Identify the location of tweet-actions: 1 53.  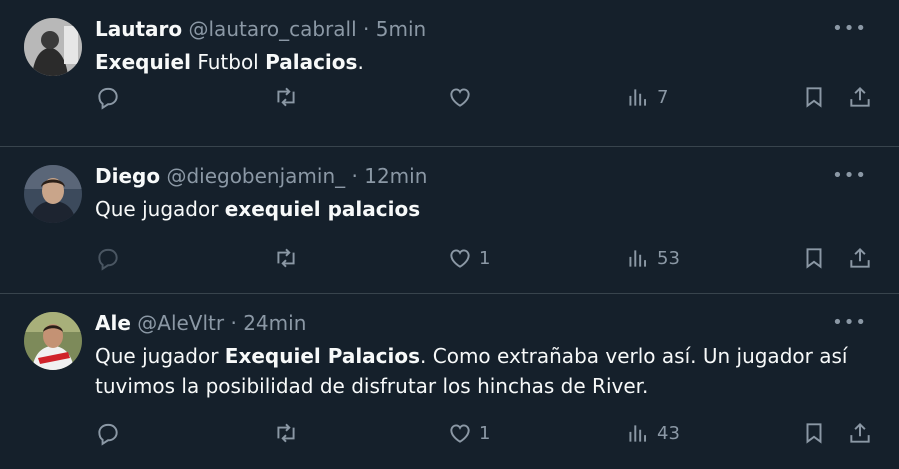
(486, 258).